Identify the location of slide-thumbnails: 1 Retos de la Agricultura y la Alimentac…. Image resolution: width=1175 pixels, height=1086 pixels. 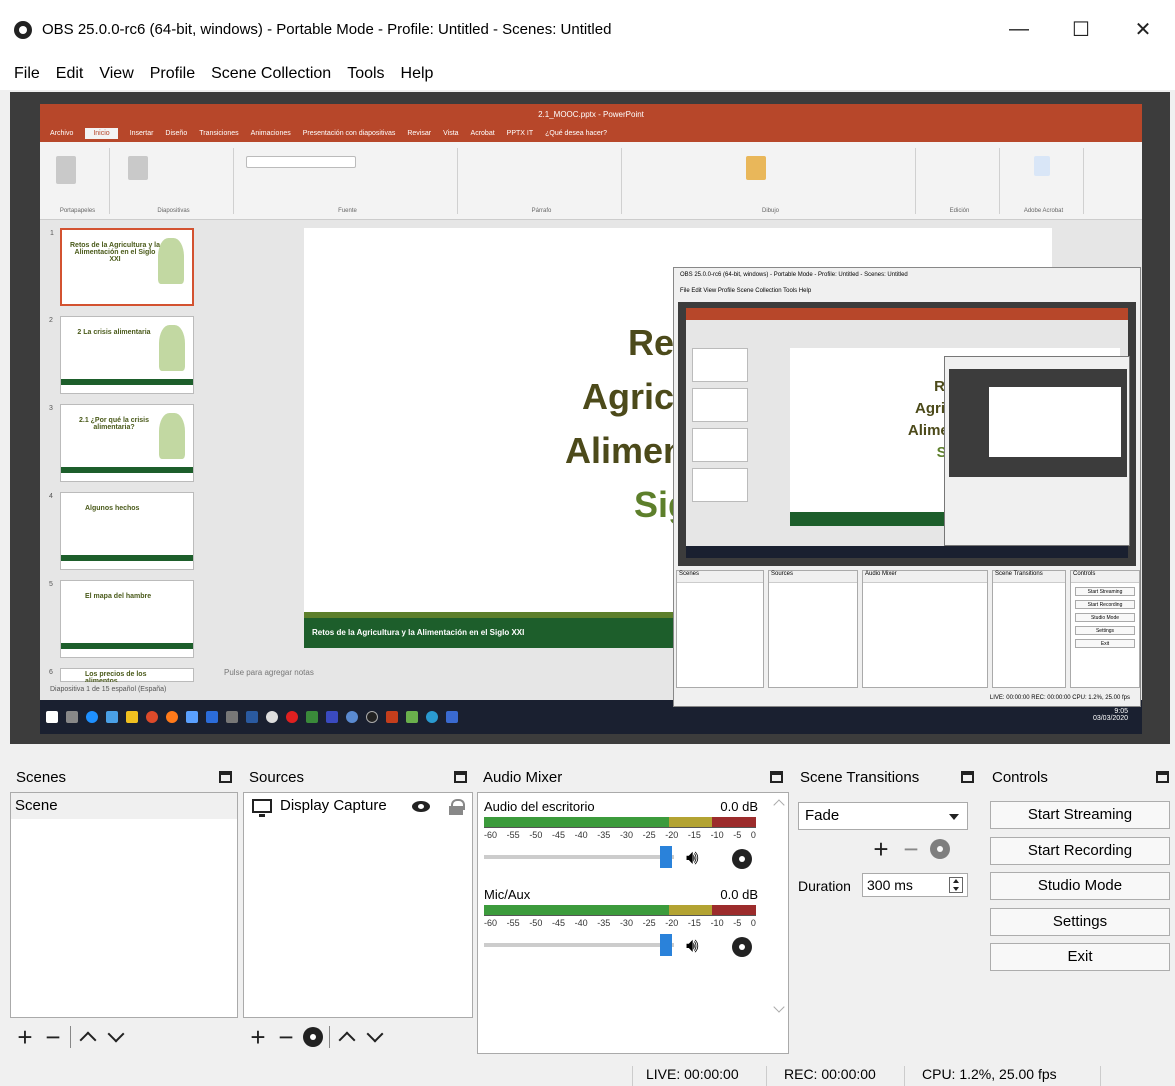
(126, 452).